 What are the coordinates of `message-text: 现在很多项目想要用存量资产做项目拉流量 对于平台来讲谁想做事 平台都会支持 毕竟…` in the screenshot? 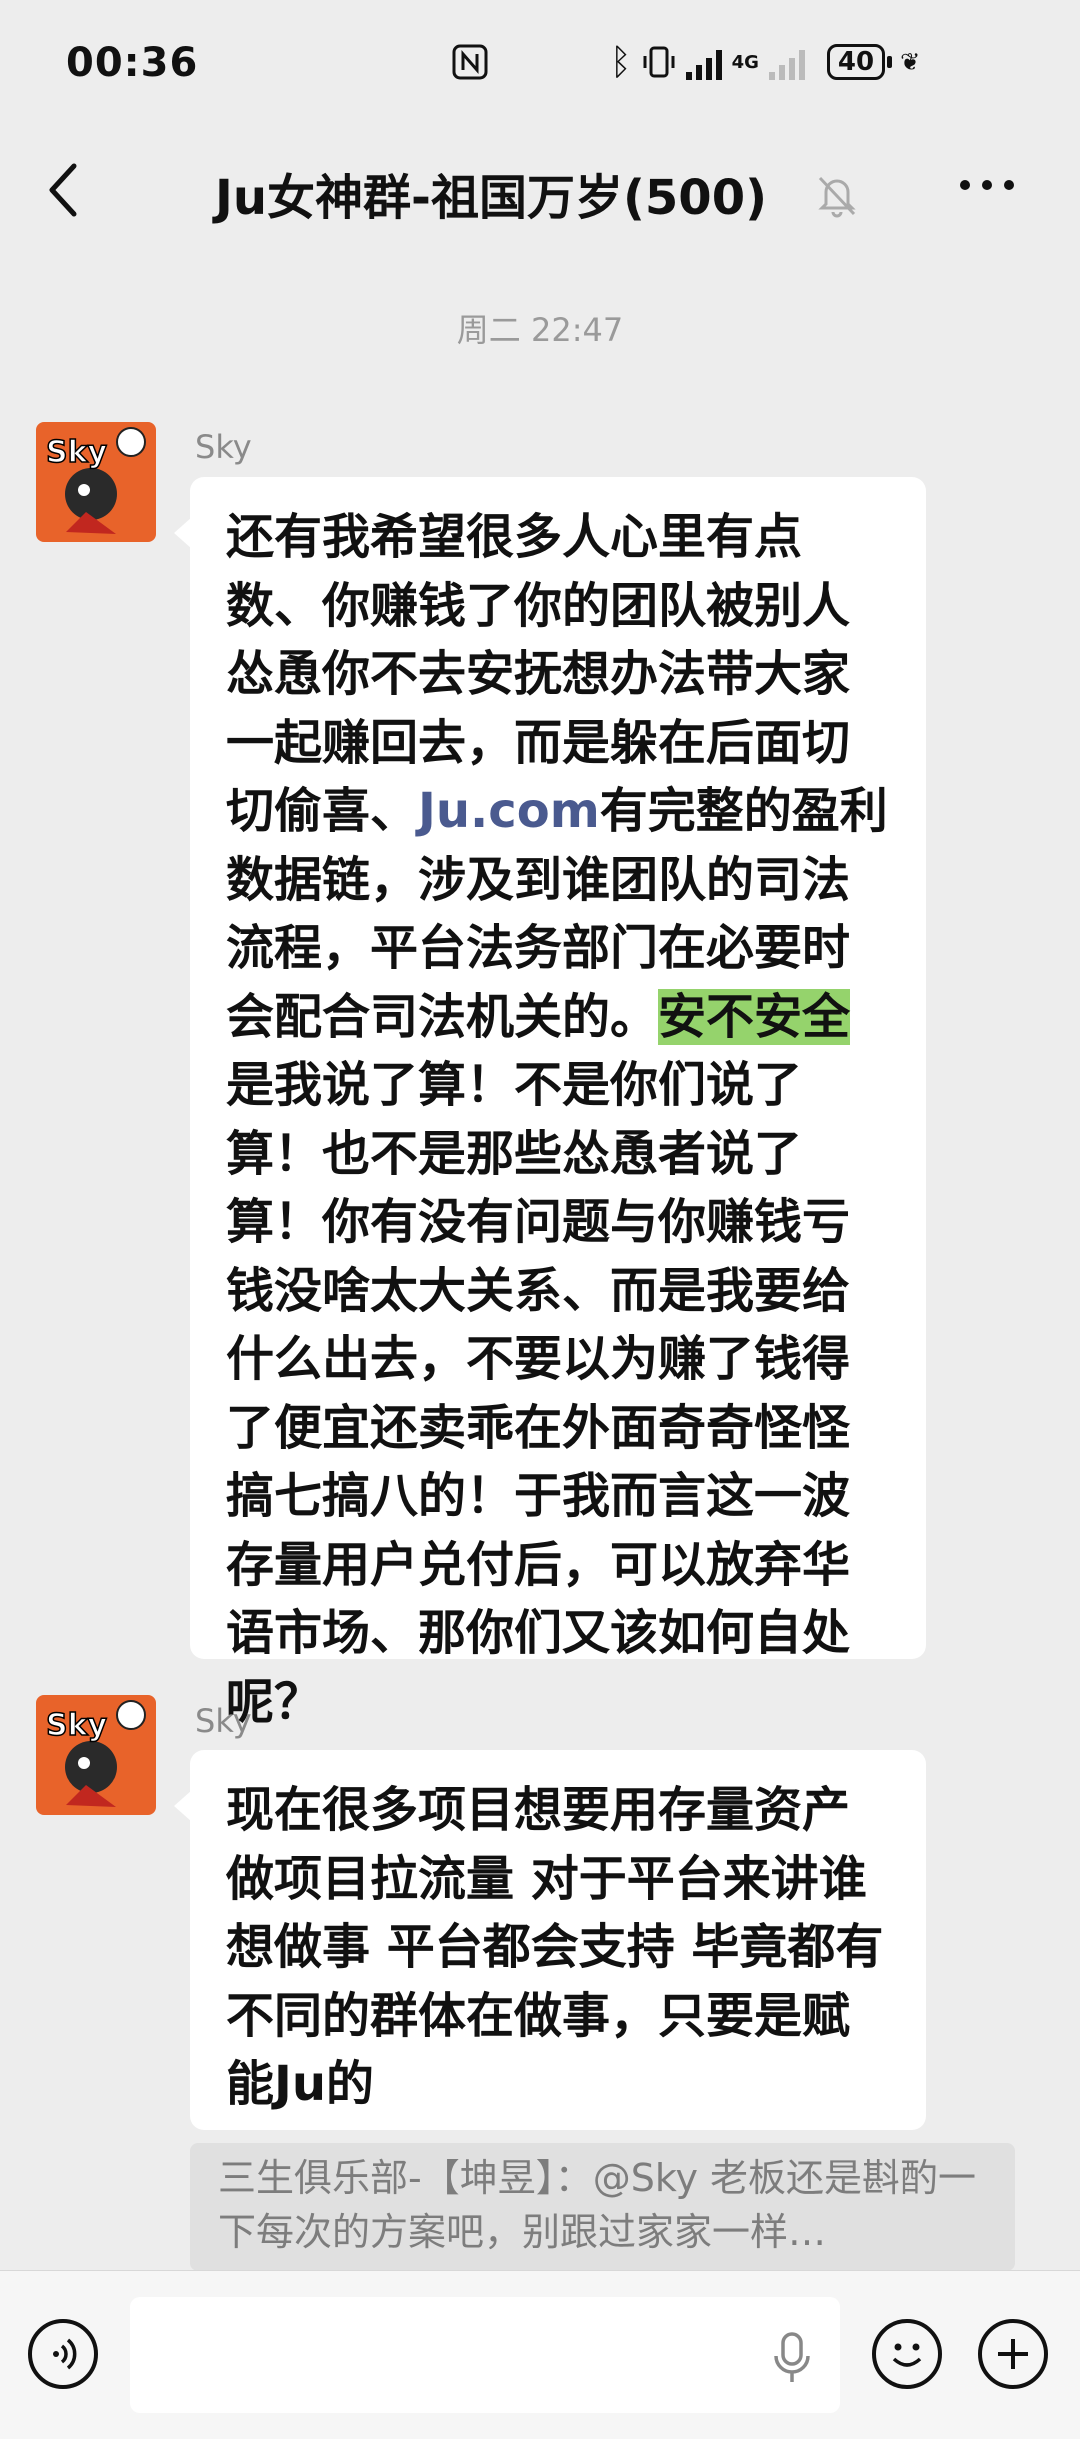 It's located at (555, 1947).